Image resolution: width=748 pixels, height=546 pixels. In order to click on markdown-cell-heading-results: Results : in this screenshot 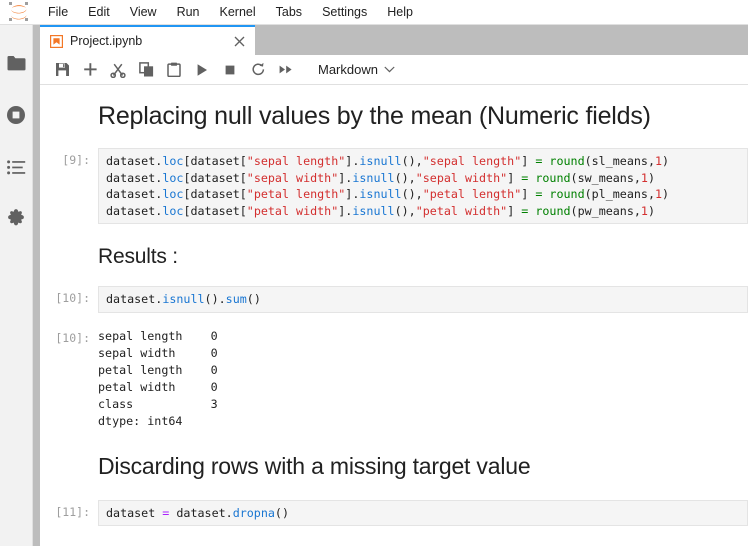, I will do `click(394, 257)`.